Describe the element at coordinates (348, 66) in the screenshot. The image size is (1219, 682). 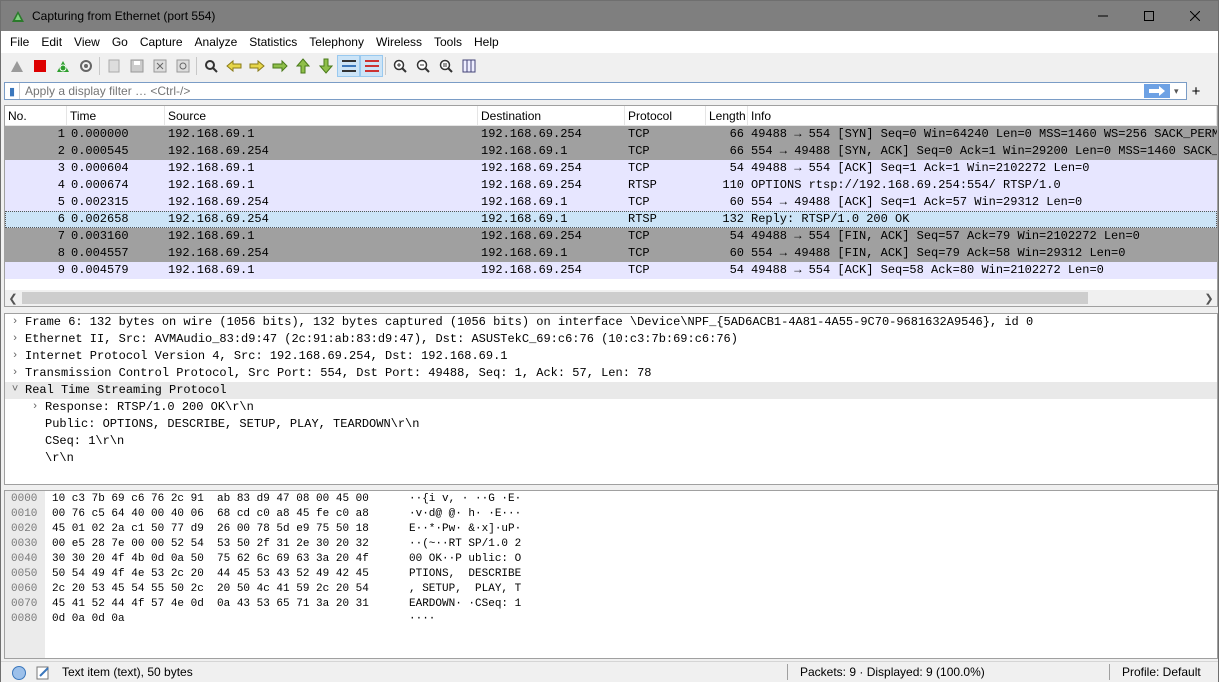
I see `autoscroll-toggle` at that location.